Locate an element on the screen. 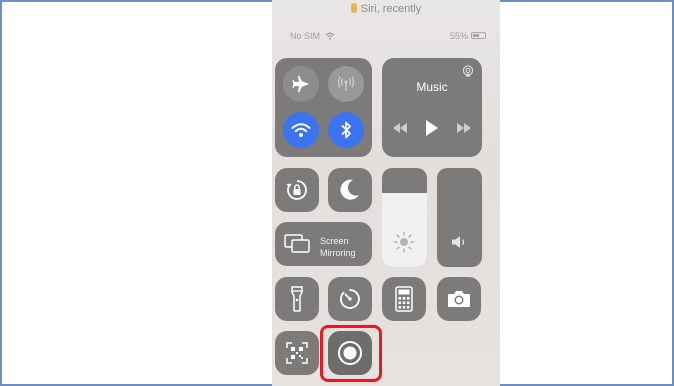 The image size is (674, 386). calculator-button is located at coordinates (404, 299).